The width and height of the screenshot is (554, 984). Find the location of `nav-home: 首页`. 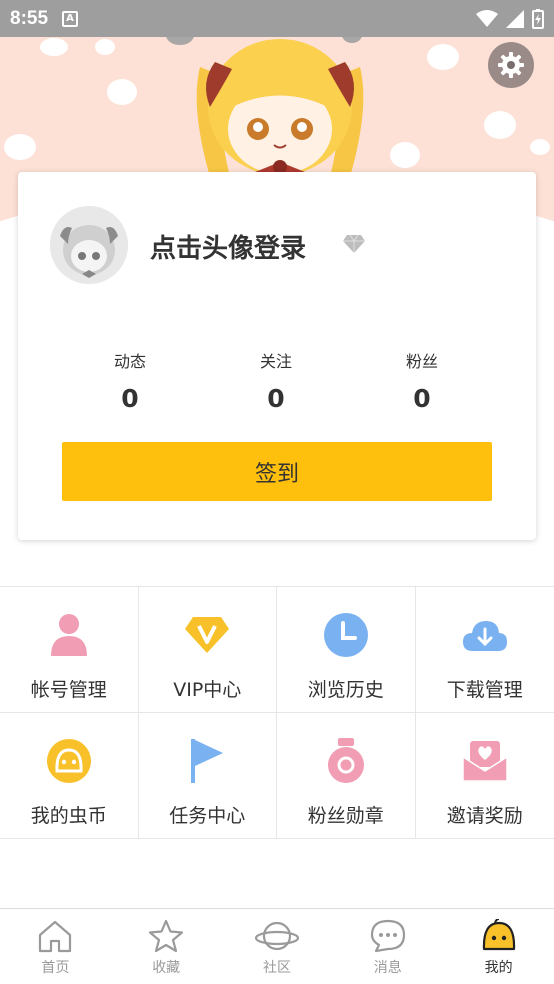

nav-home: 首页 is located at coordinates (55, 946).